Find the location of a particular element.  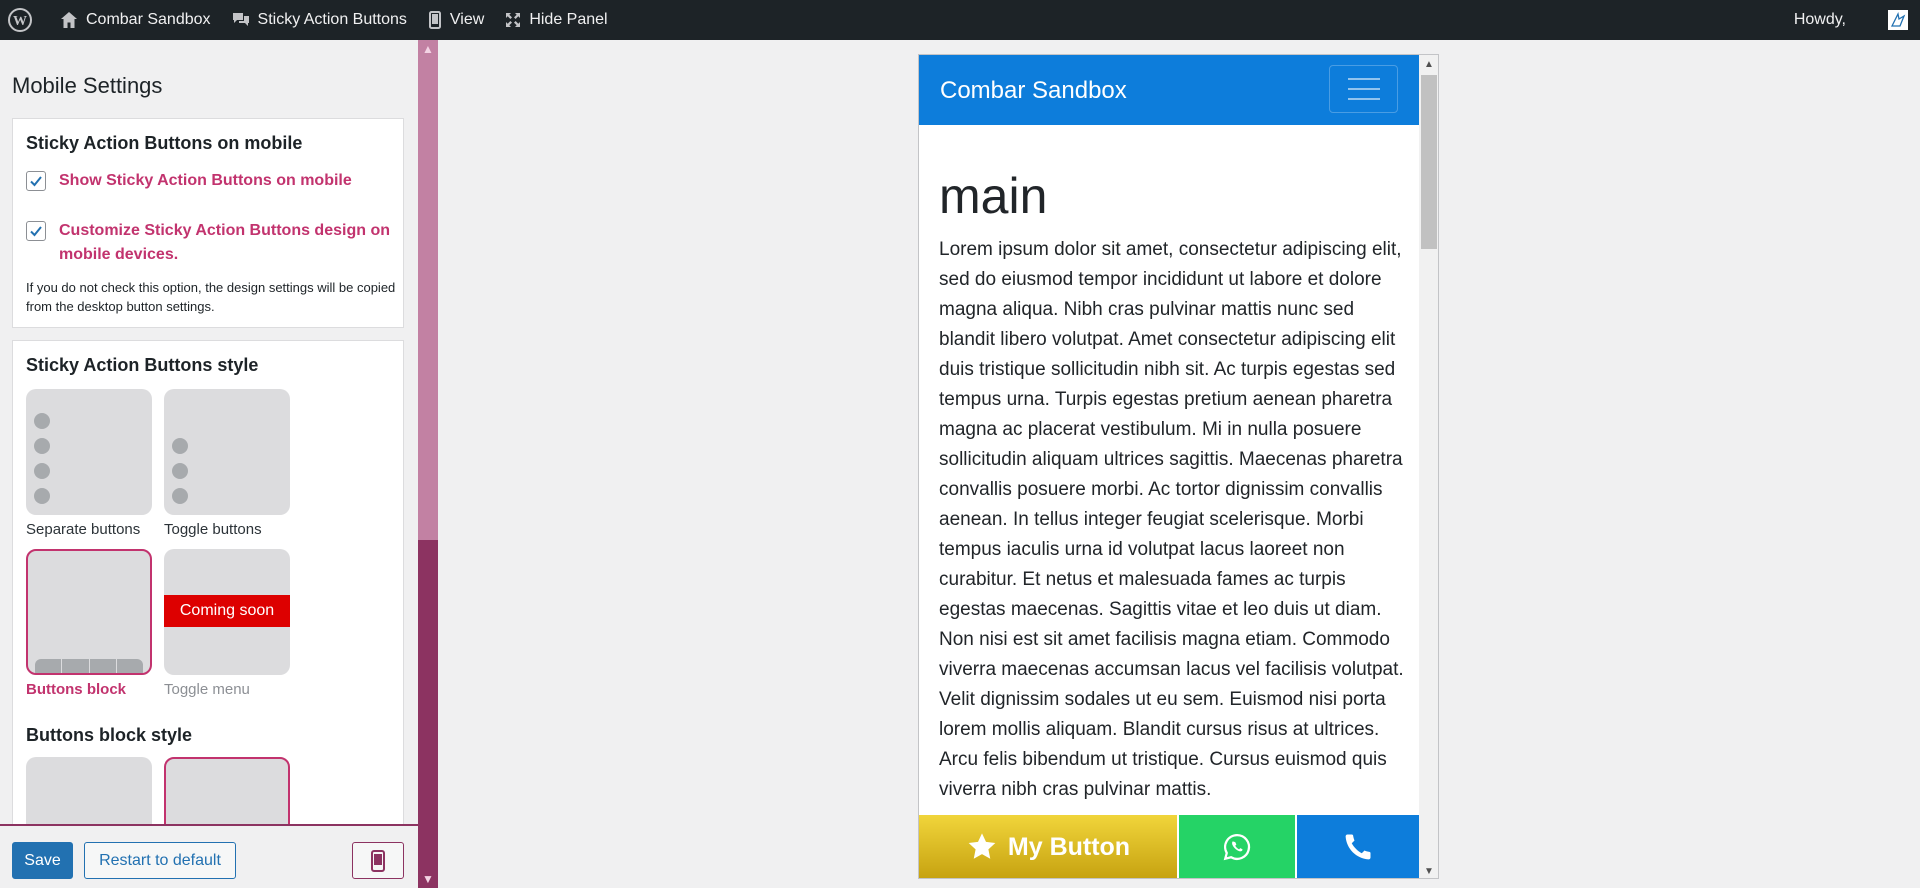

view-label: View is located at coordinates (467, 19).